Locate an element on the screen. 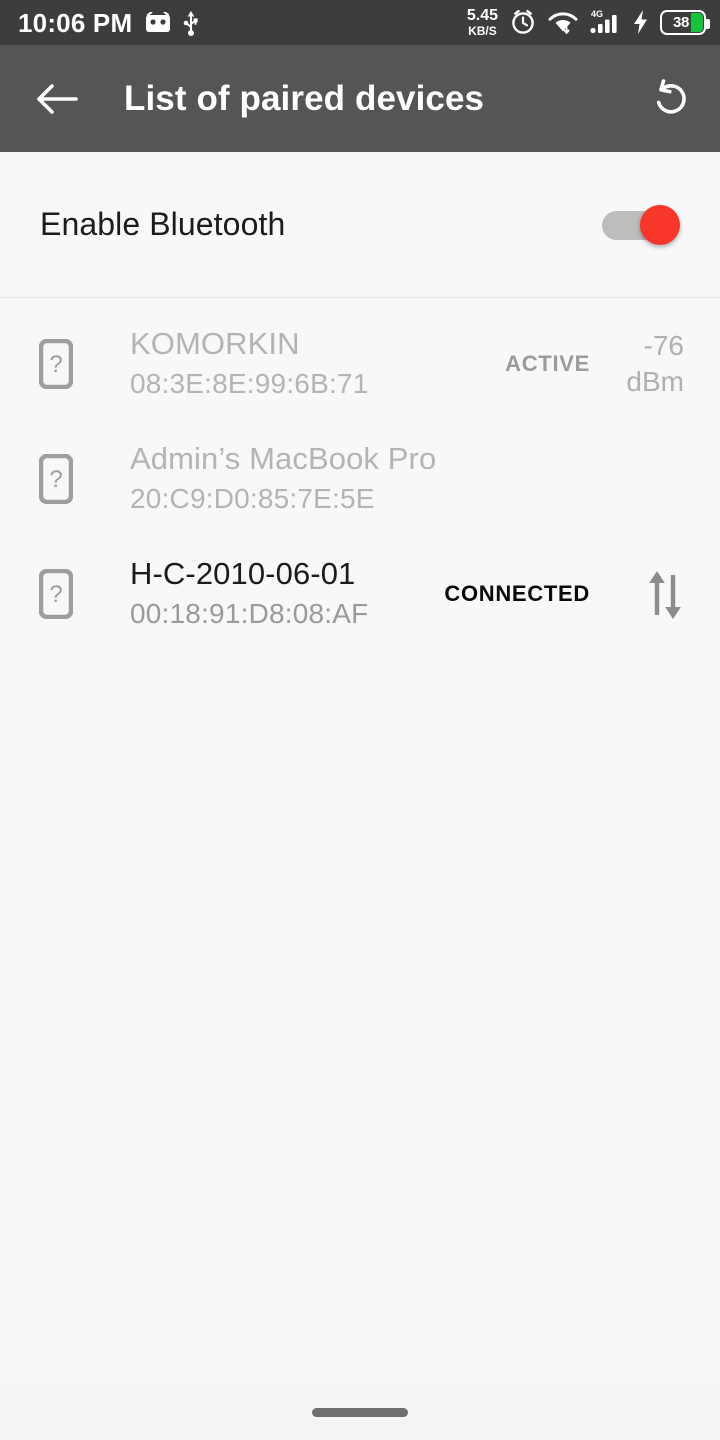 Image resolution: width=720 pixels, height=1440 pixels. navigation-bar is located at coordinates (360, 1412).